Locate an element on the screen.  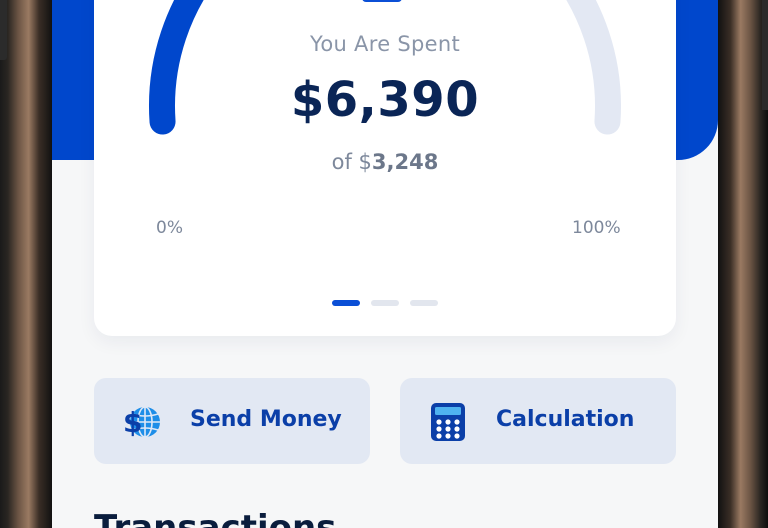
calculation-button: Calculation is located at coordinates (538, 421).